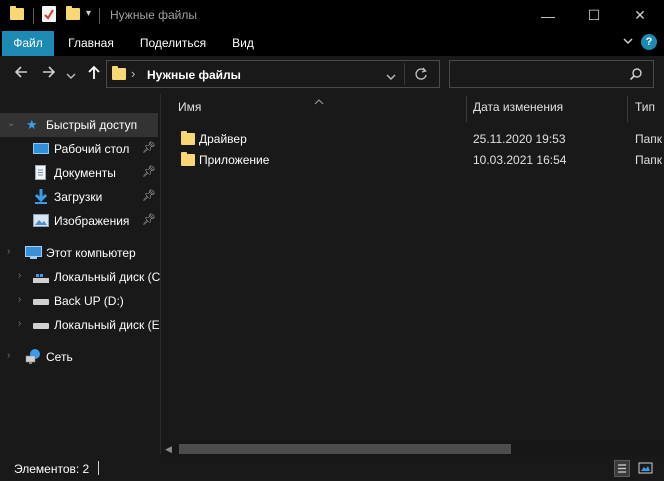  I want to click on properties-icon, so click(49, 14).